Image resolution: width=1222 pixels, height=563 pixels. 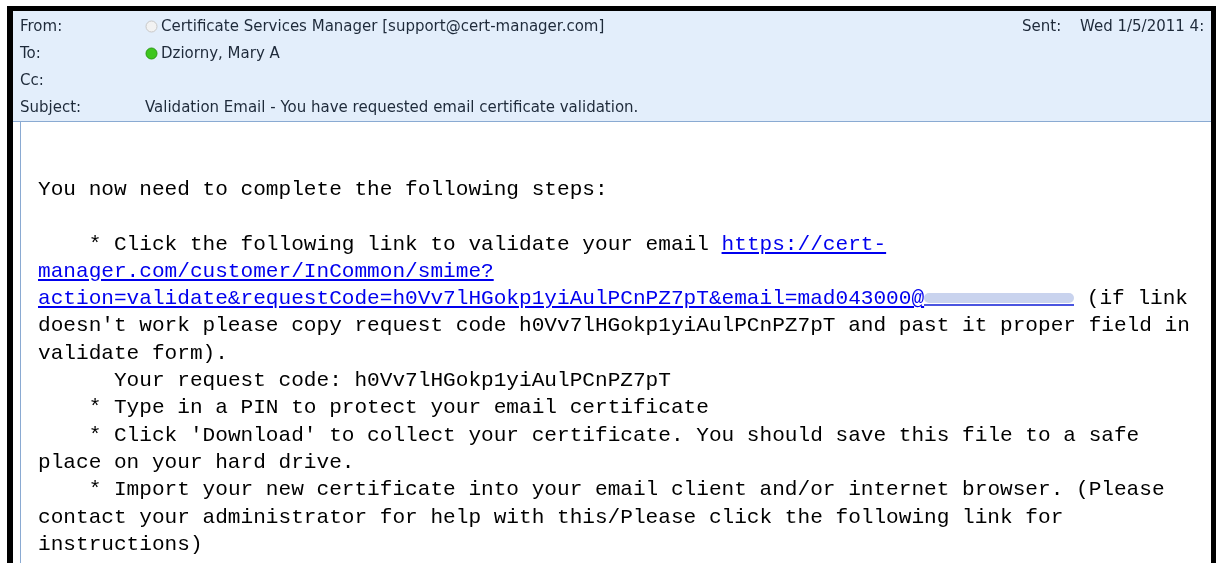 I want to click on field-value: Wed 1/5/2011 4:, so click(x=1142, y=27).